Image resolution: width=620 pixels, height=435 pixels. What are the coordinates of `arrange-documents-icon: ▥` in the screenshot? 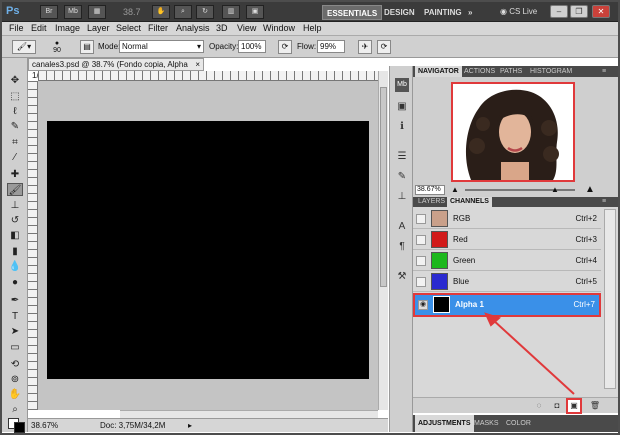 It's located at (231, 12).